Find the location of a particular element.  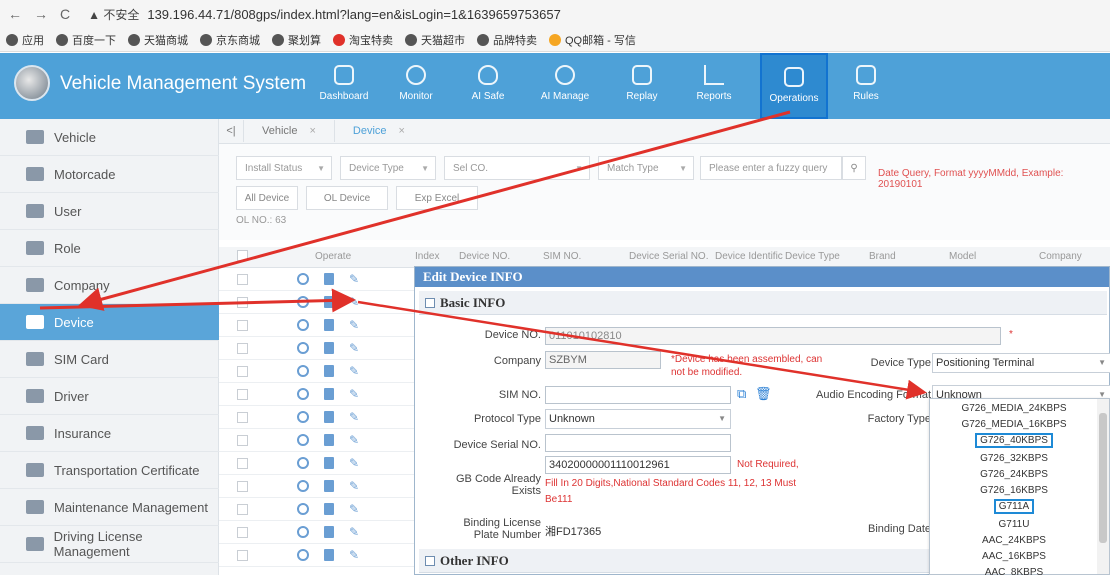

basic-info-section: Basic INFO is located at coordinates (763, 303).